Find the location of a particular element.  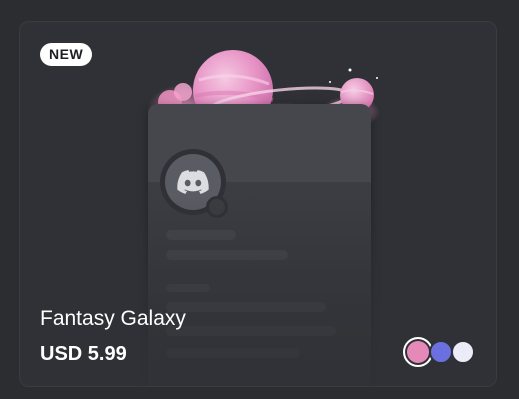

swatch-white is located at coordinates (463, 352).